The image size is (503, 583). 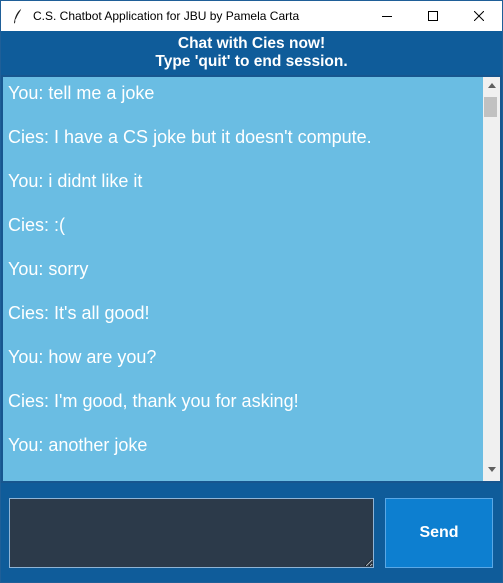 I want to click on header-instructions: Type 'quit' to end session., so click(x=251, y=61).